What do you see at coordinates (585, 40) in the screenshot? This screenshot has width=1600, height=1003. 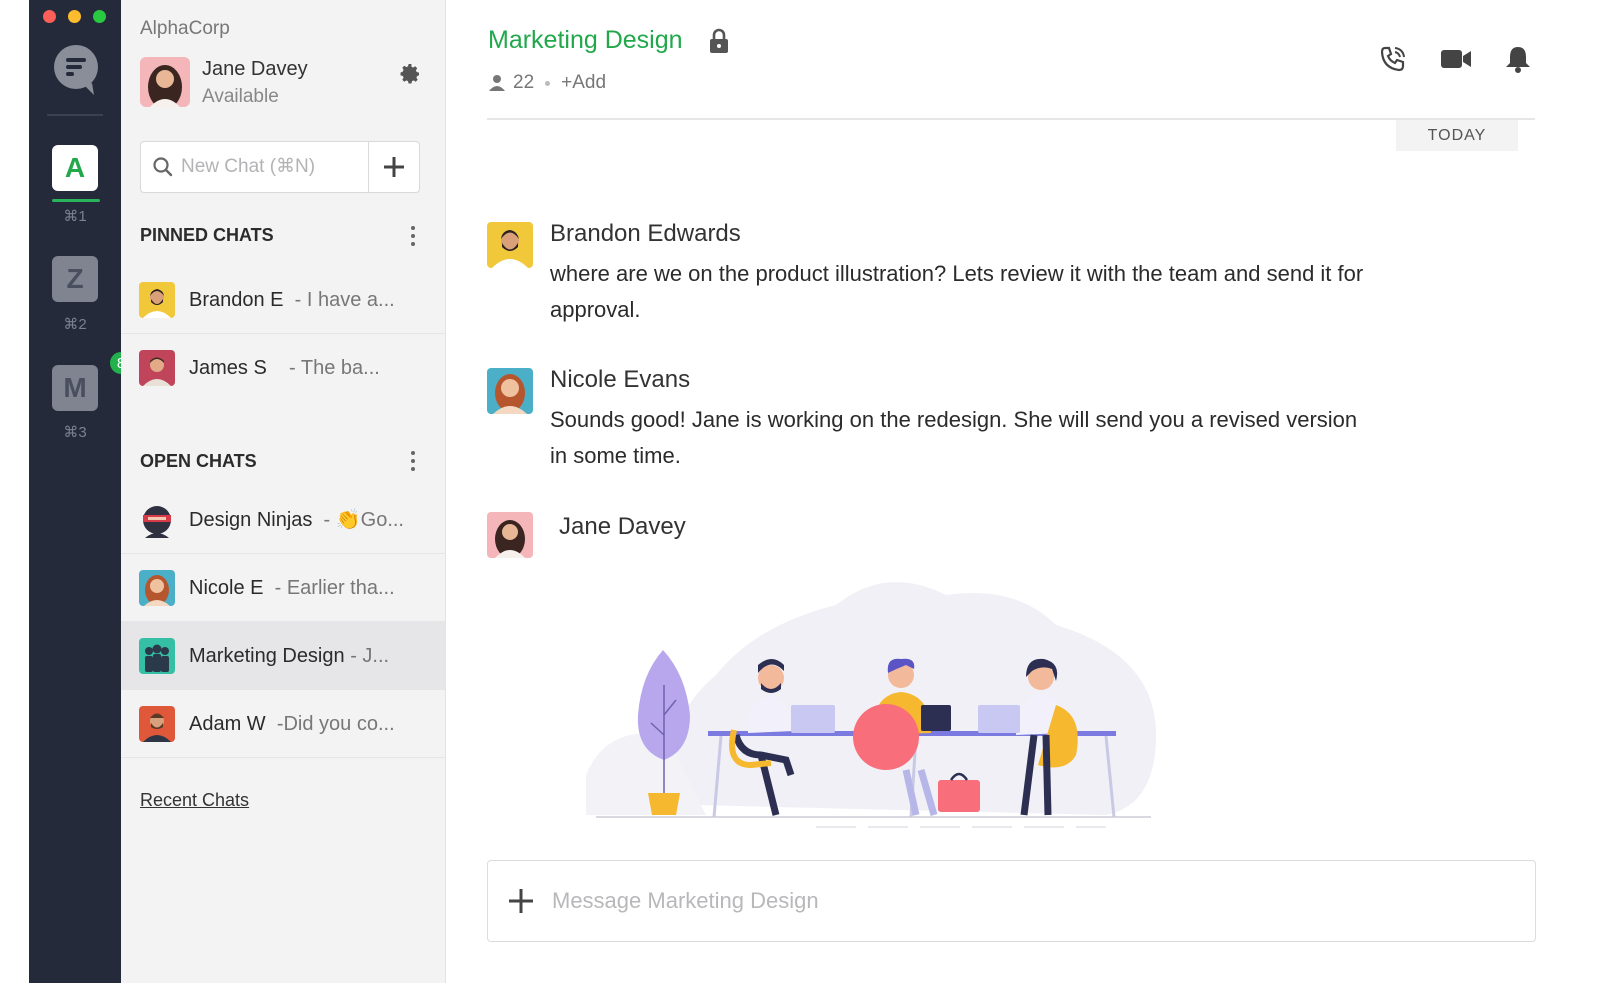 I see `channel-title: Marketing Design` at bounding box center [585, 40].